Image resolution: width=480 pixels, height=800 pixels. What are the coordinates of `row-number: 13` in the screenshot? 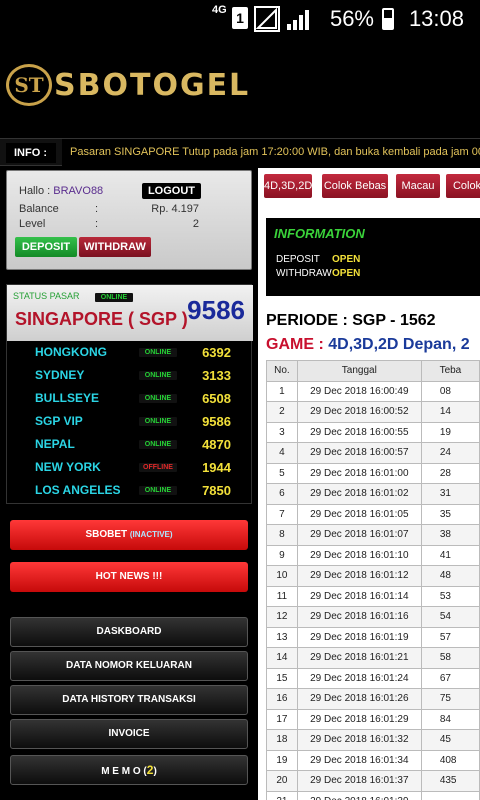 It's located at (282, 637).